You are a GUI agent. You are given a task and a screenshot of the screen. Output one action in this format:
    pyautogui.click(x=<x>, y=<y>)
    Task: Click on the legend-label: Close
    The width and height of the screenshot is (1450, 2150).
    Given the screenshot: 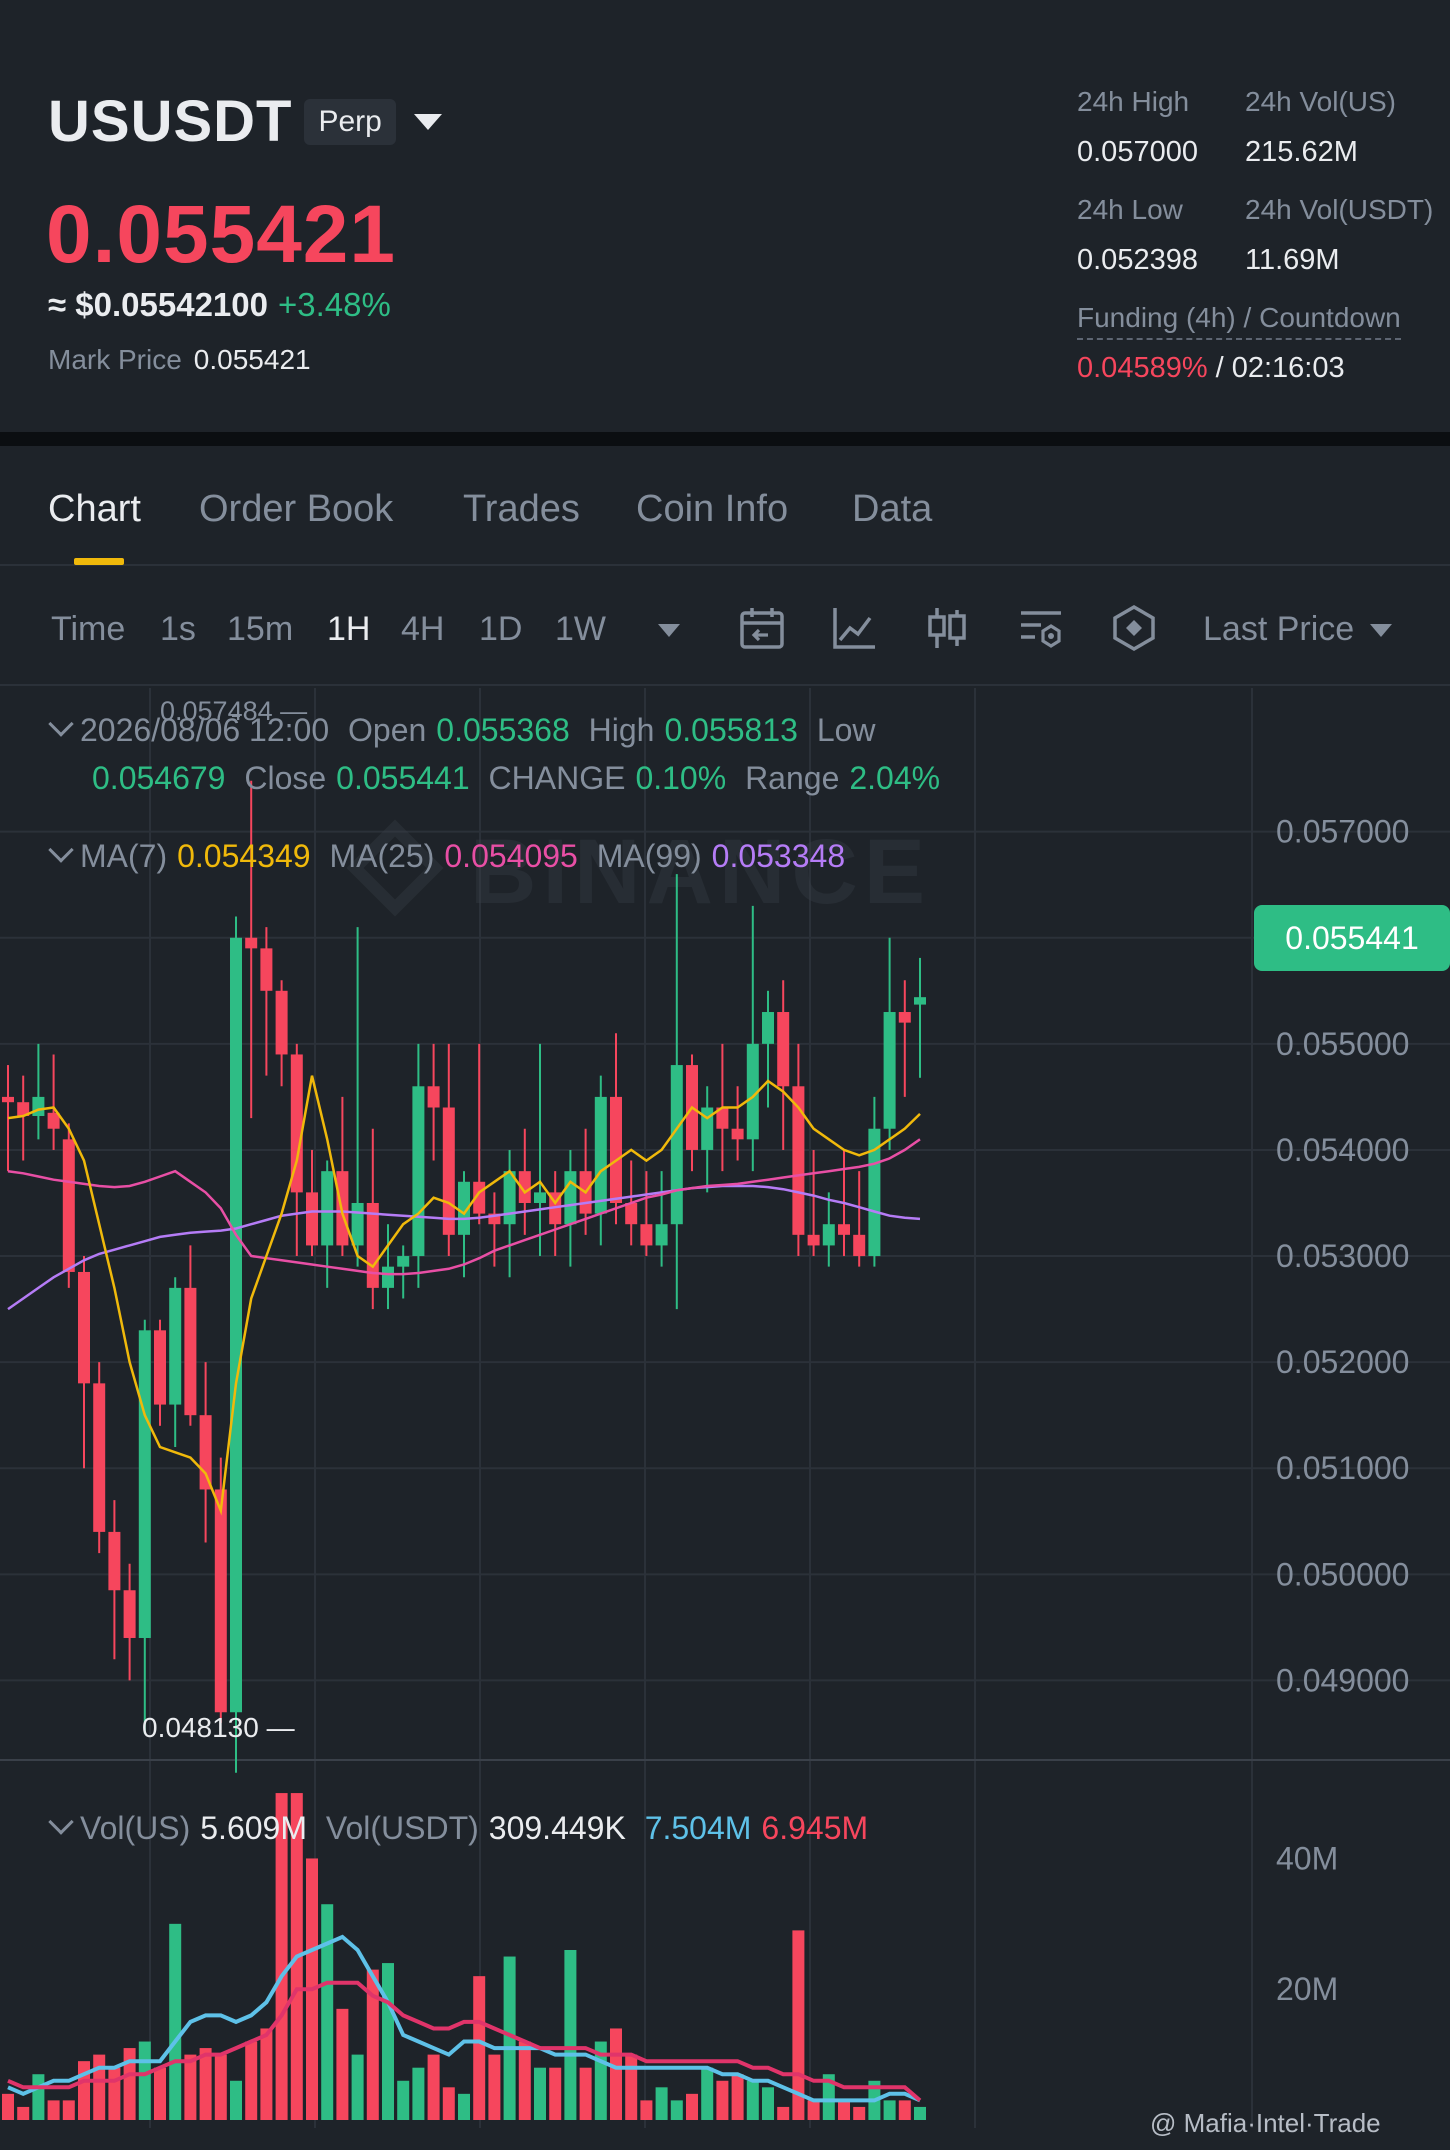 What is the action you would take?
    pyautogui.click(x=285, y=778)
    